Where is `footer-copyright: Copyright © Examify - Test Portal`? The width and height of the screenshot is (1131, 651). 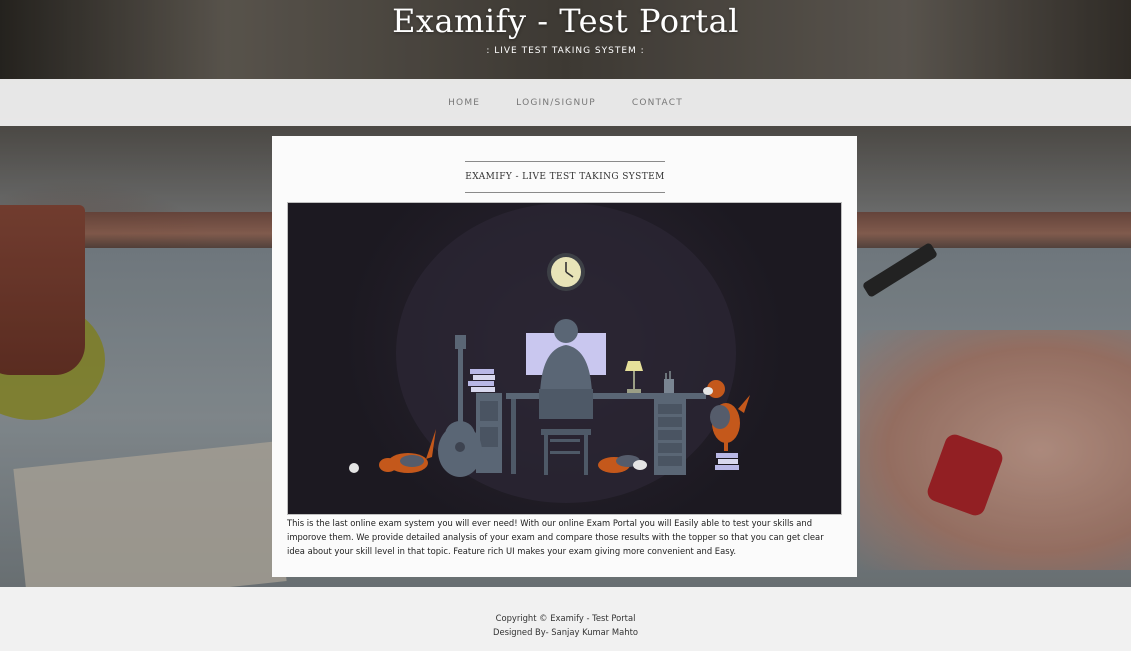
footer-copyright: Copyright © Examify - Test Portal is located at coordinates (565, 618).